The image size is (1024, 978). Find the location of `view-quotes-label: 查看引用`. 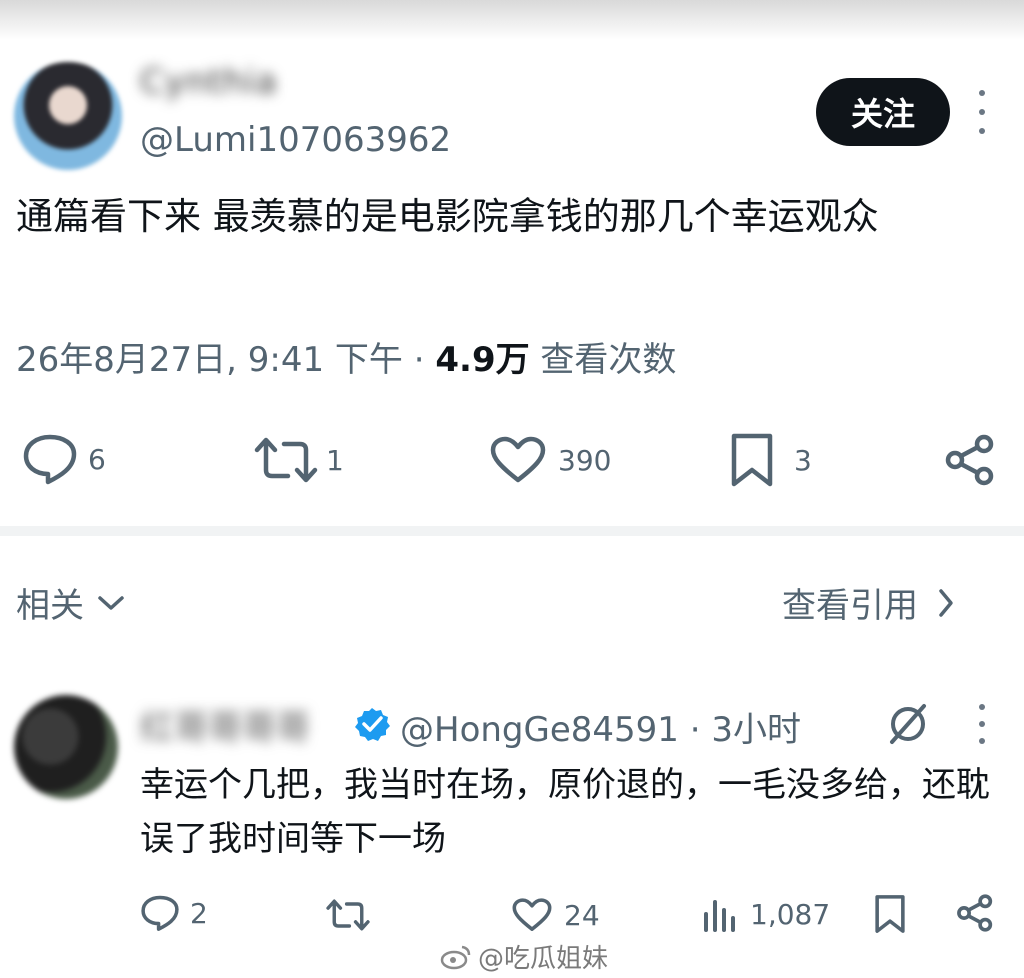

view-quotes-label: 查看引用 is located at coordinates (850, 606).